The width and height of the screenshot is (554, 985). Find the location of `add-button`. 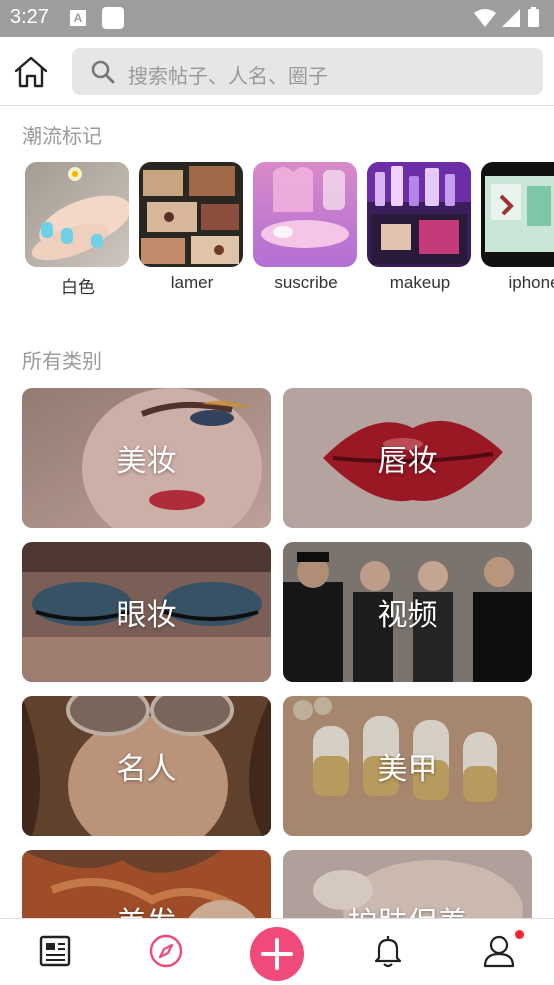

add-button is located at coordinates (277, 954).